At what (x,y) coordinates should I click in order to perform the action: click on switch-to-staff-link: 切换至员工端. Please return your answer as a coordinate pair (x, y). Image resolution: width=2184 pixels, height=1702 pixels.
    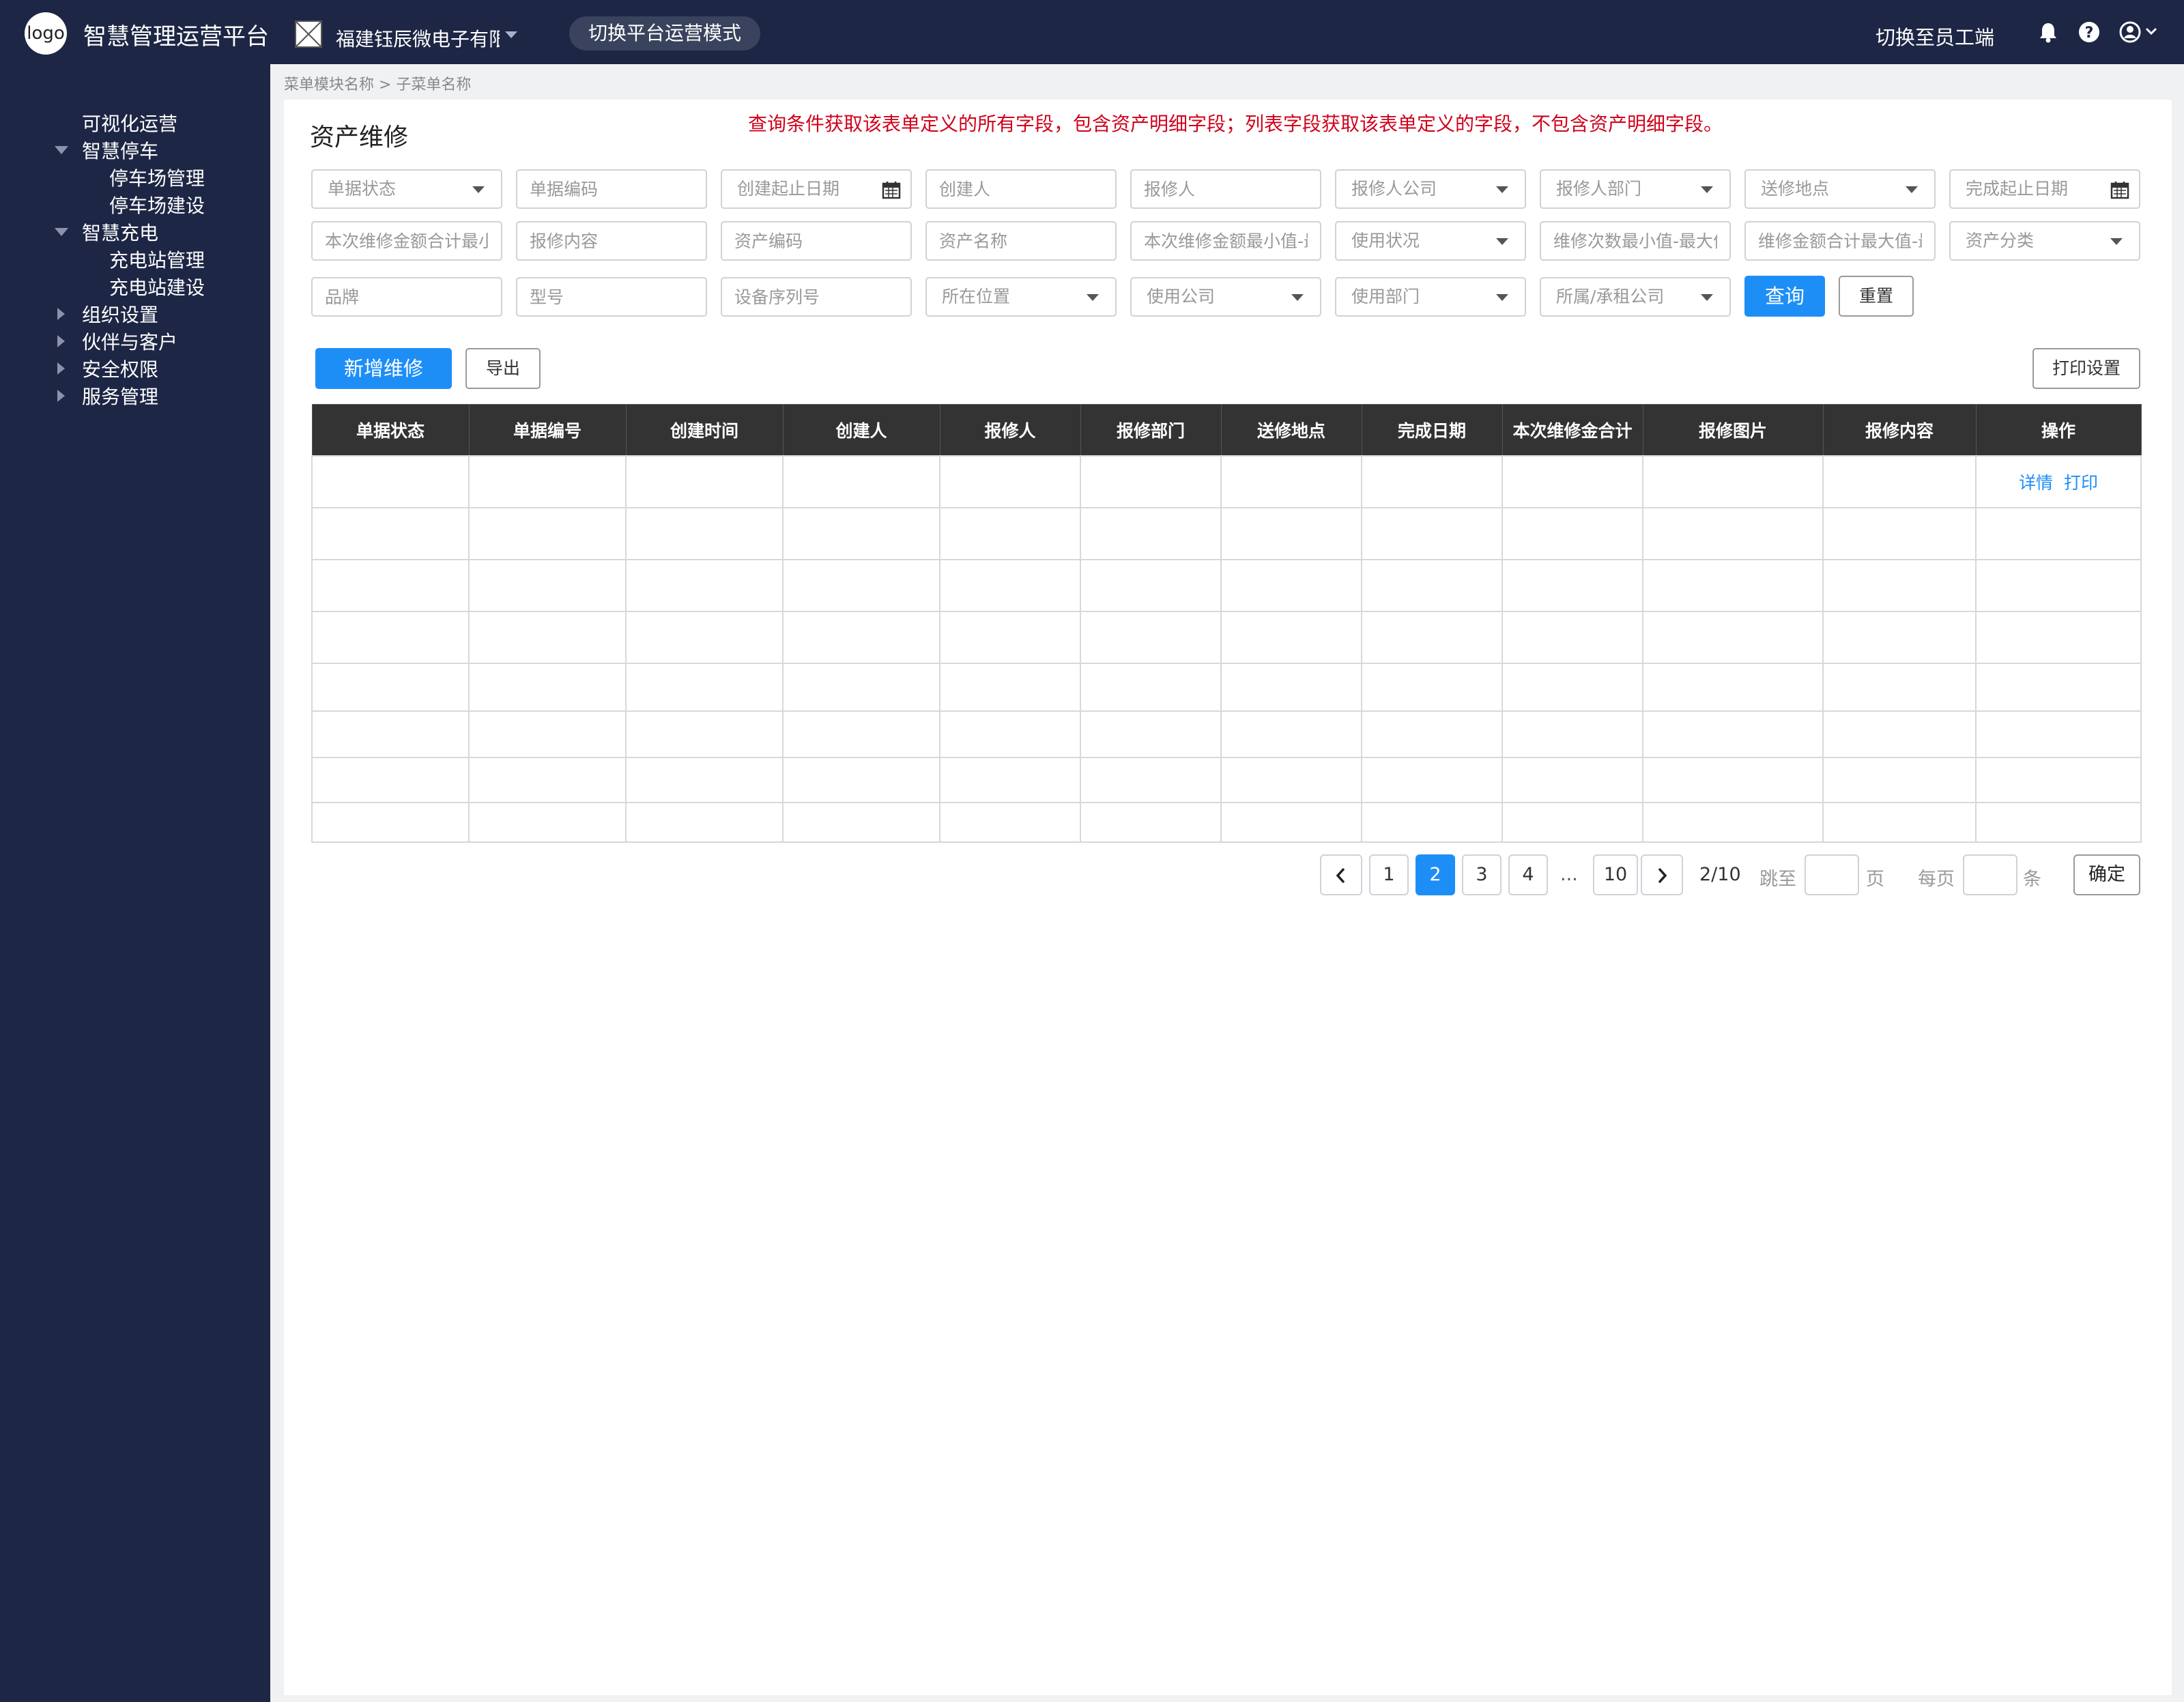
    Looking at the image, I should click on (1935, 36).